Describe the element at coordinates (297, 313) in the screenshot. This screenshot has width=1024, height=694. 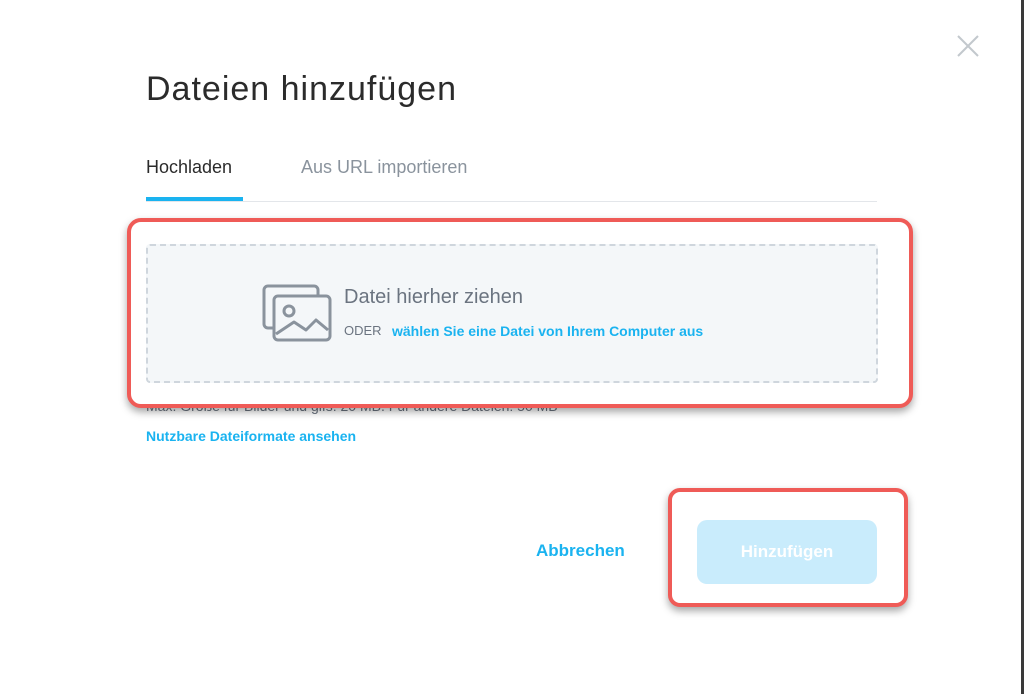
I see `image-stack-icon` at that location.